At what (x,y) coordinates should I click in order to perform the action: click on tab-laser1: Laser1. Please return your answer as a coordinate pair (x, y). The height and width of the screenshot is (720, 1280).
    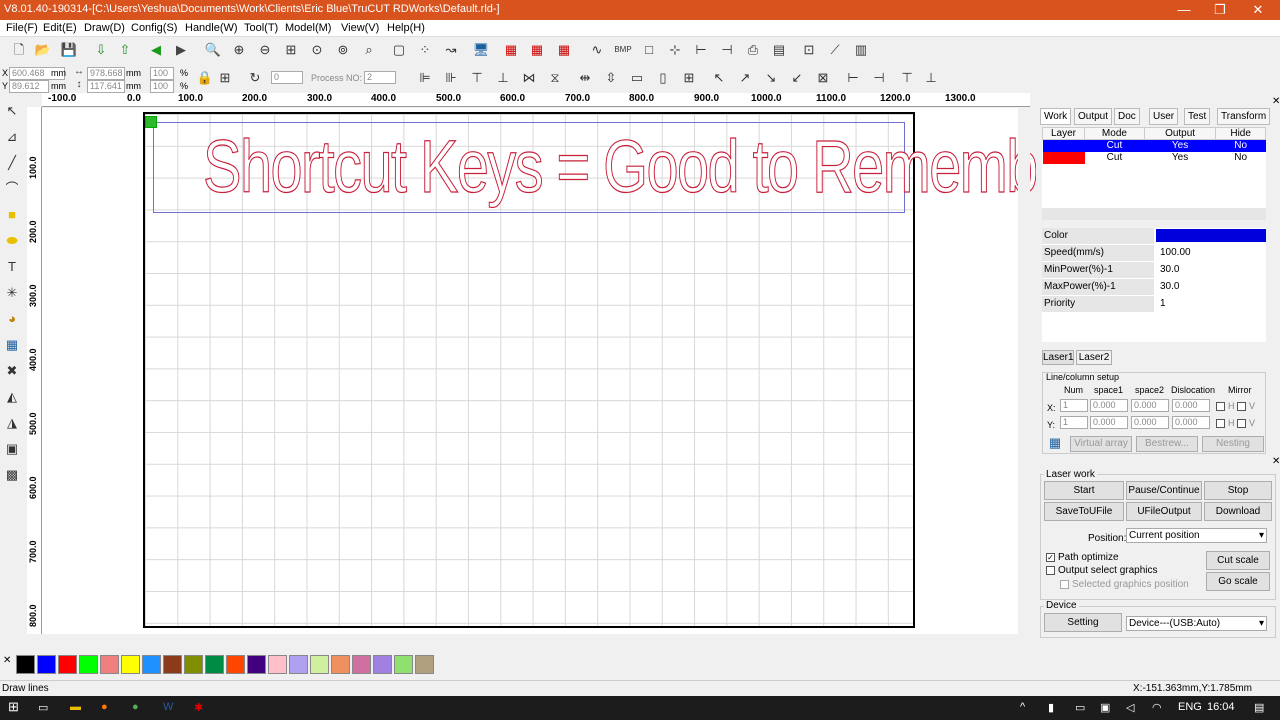
    Looking at the image, I should click on (1058, 357).